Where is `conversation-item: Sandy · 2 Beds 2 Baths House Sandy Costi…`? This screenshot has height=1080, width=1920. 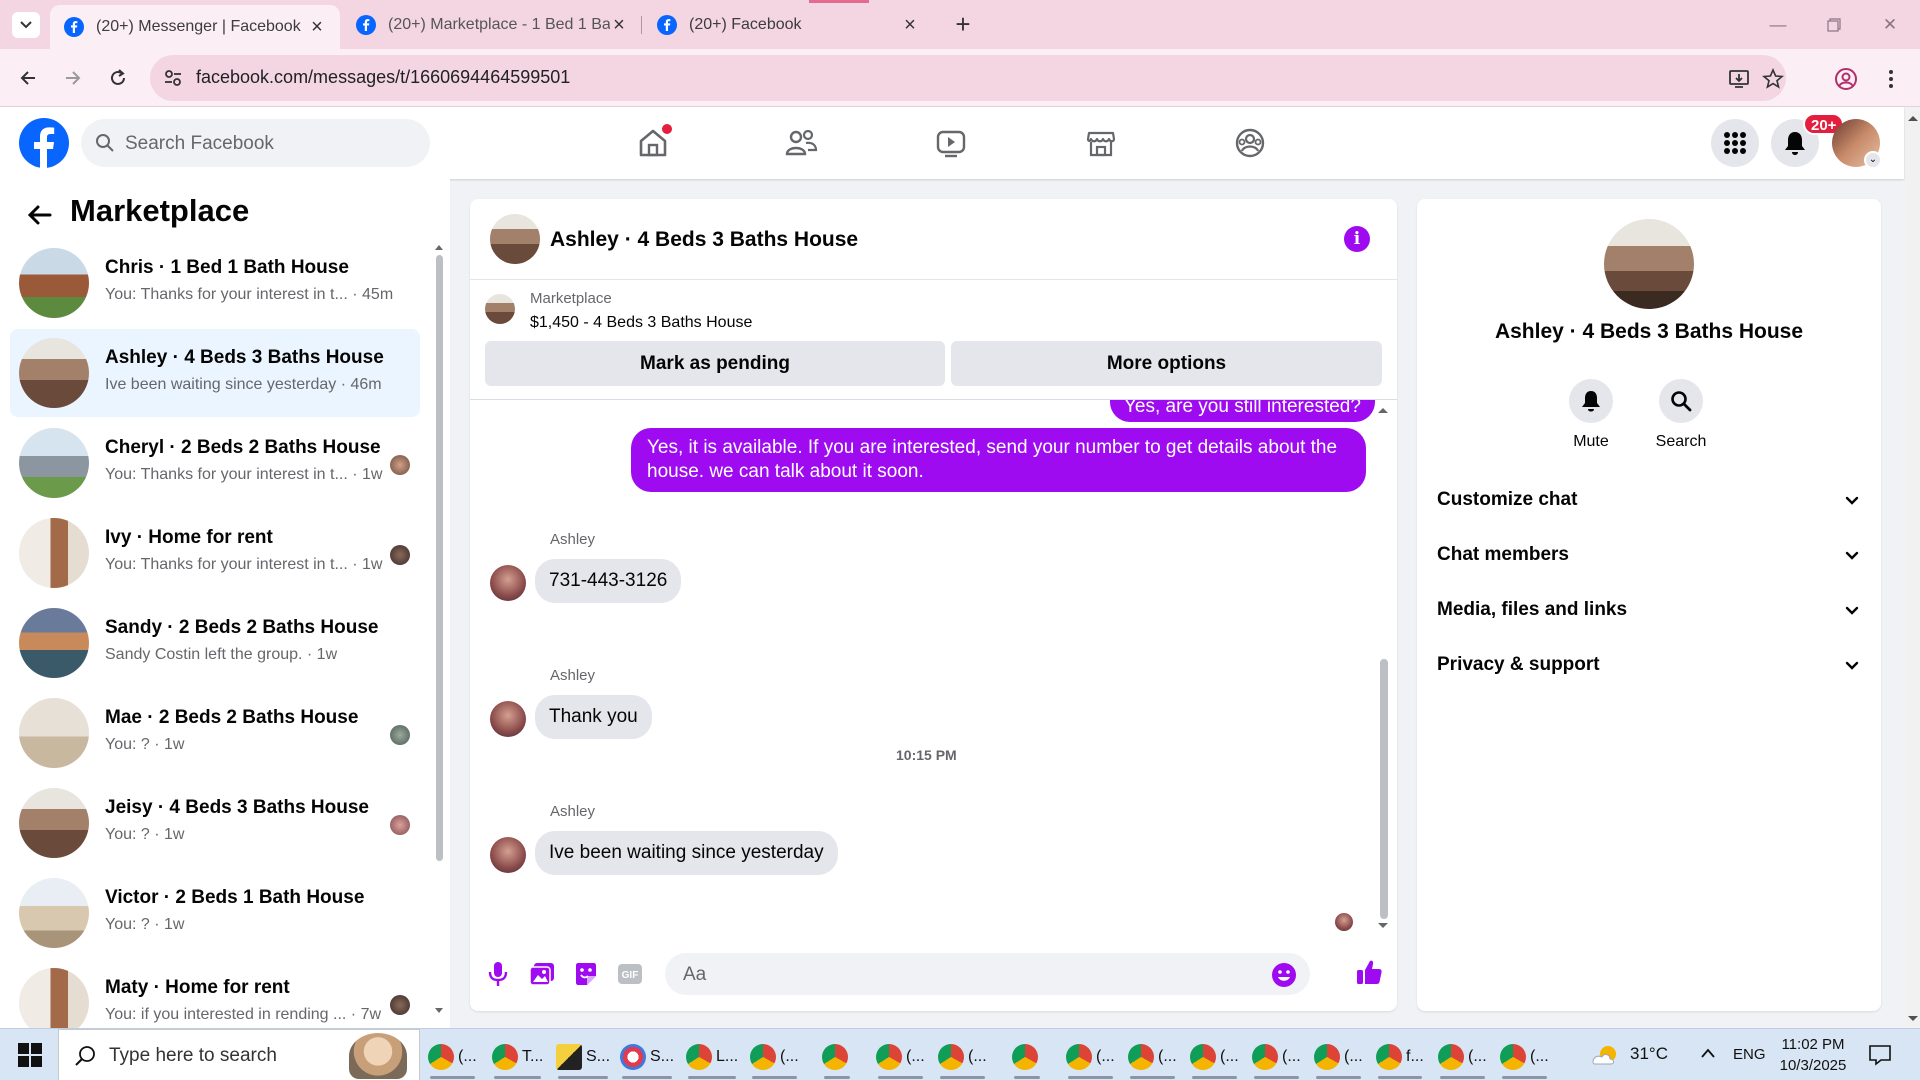 conversation-item: Sandy · 2 Beds 2 Baths House Sandy Costi… is located at coordinates (215, 643).